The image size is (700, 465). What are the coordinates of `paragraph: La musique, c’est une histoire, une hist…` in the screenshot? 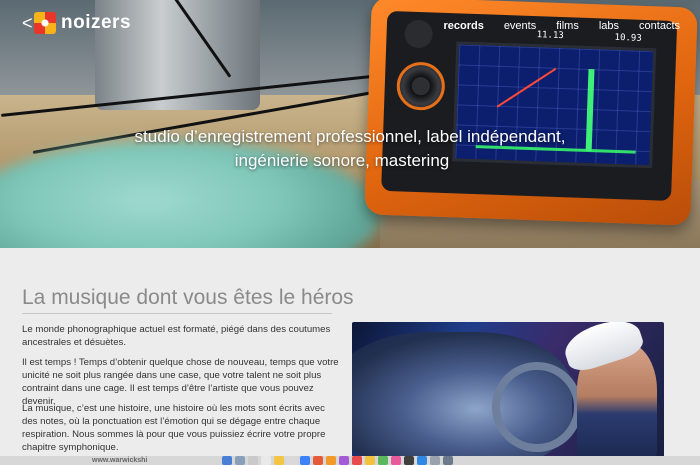 It's located at (174, 428).